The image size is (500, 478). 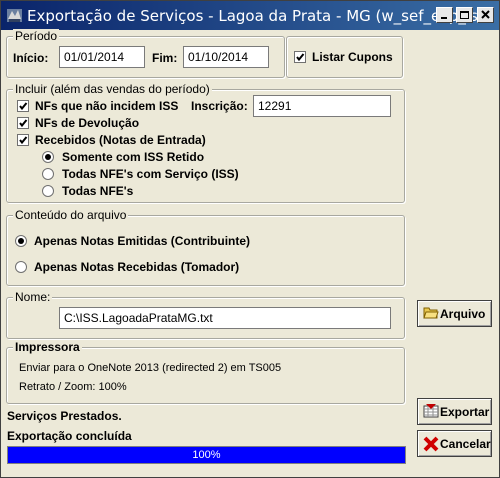 I want to click on impressora-legend: Impressora, so click(x=47, y=347).